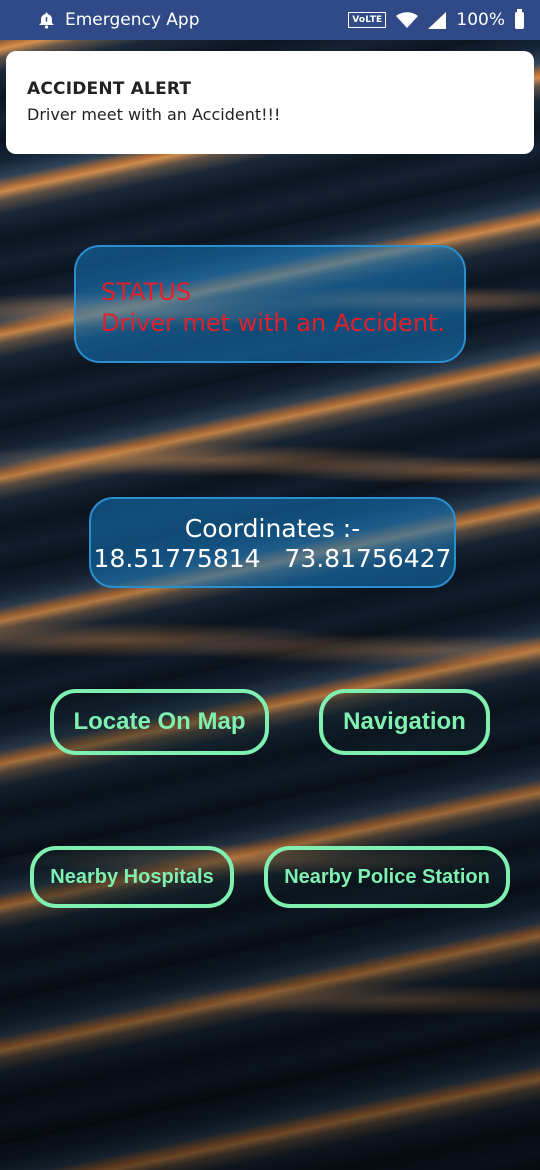  I want to click on coordinates-label: Coordinates :-, so click(272, 528).